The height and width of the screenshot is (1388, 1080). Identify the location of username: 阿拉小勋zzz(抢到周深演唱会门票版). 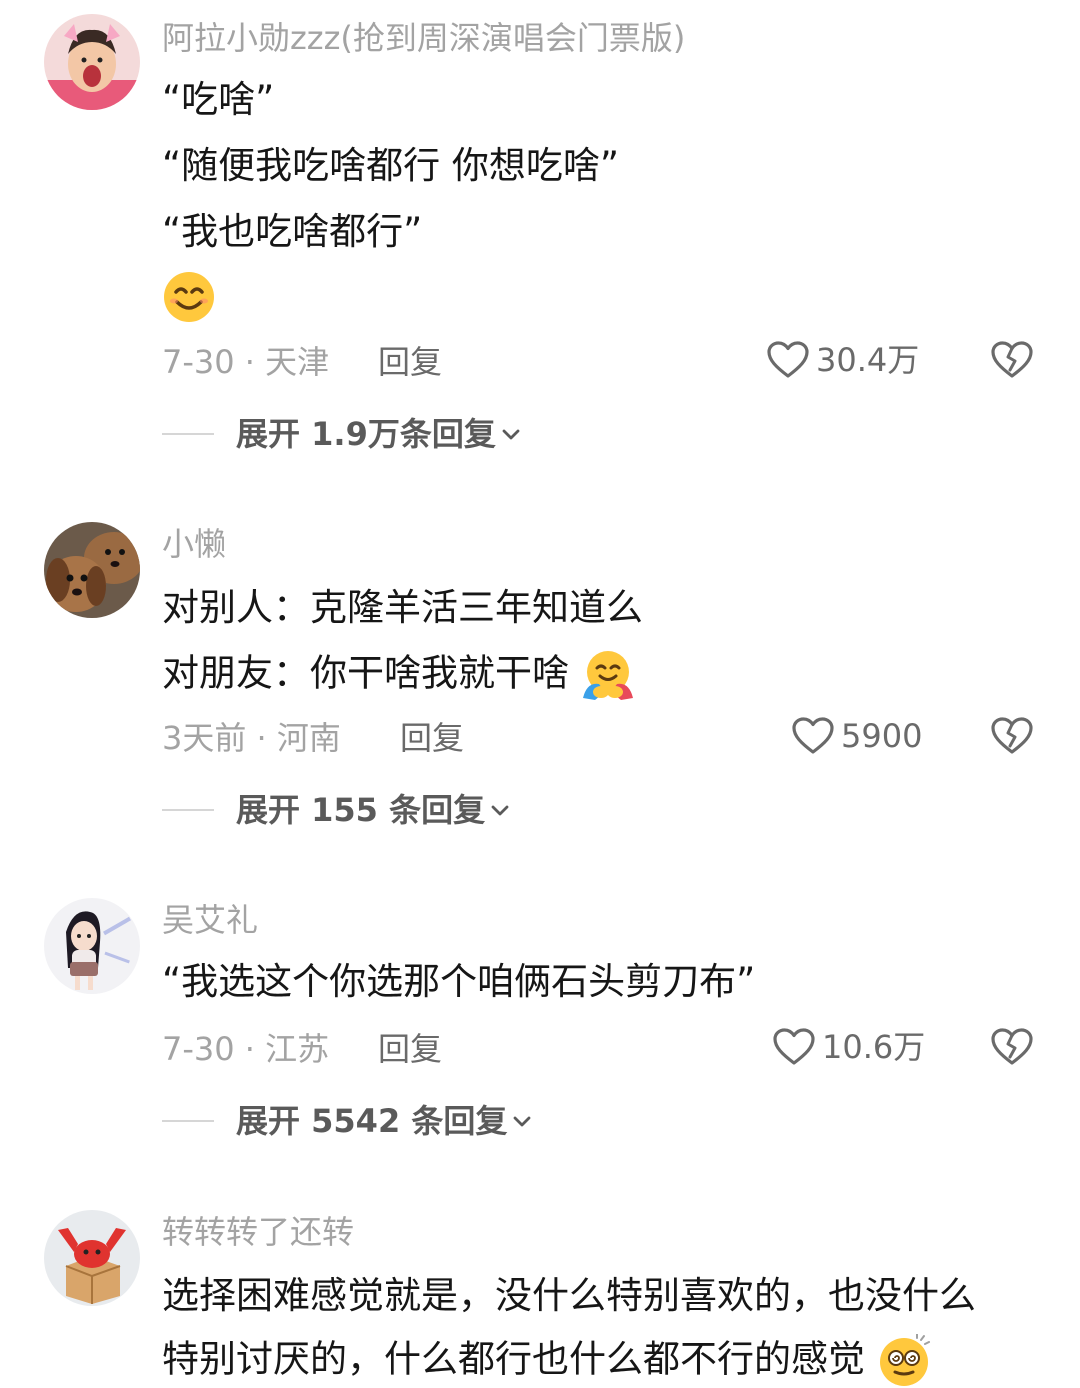
(423, 38).